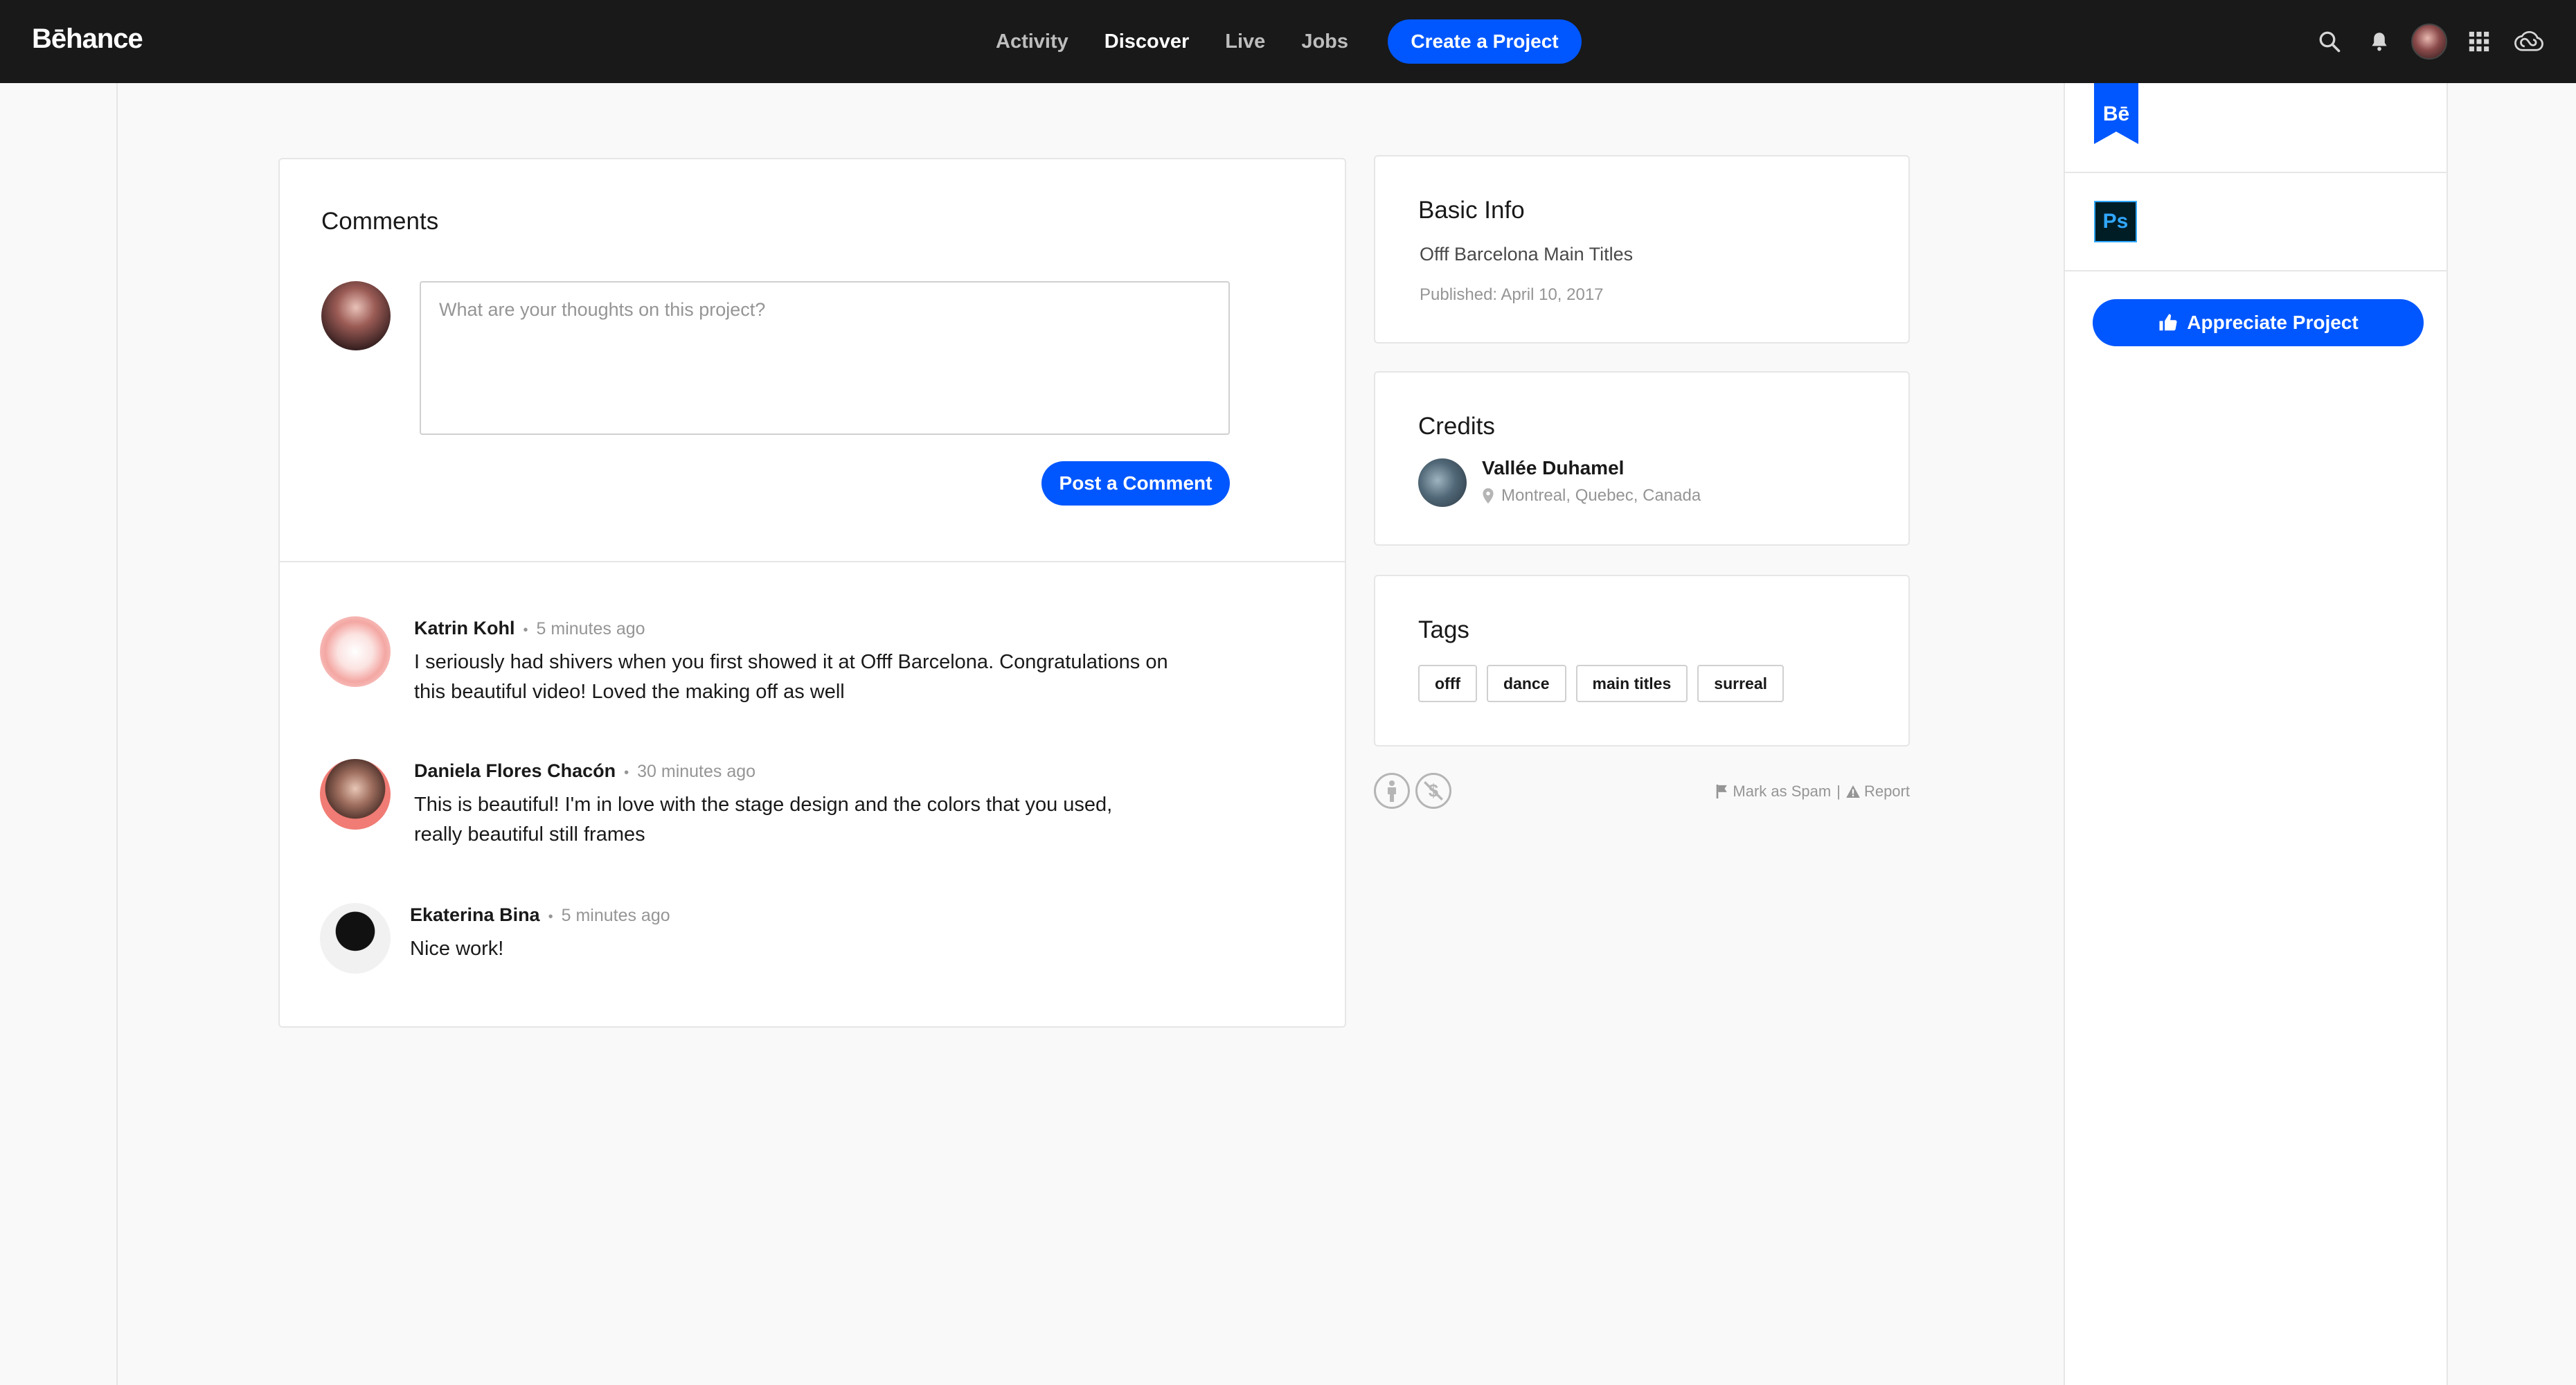 Image resolution: width=2576 pixels, height=1385 pixels. What do you see at coordinates (1886, 791) in the screenshot?
I see `report-label: Report` at bounding box center [1886, 791].